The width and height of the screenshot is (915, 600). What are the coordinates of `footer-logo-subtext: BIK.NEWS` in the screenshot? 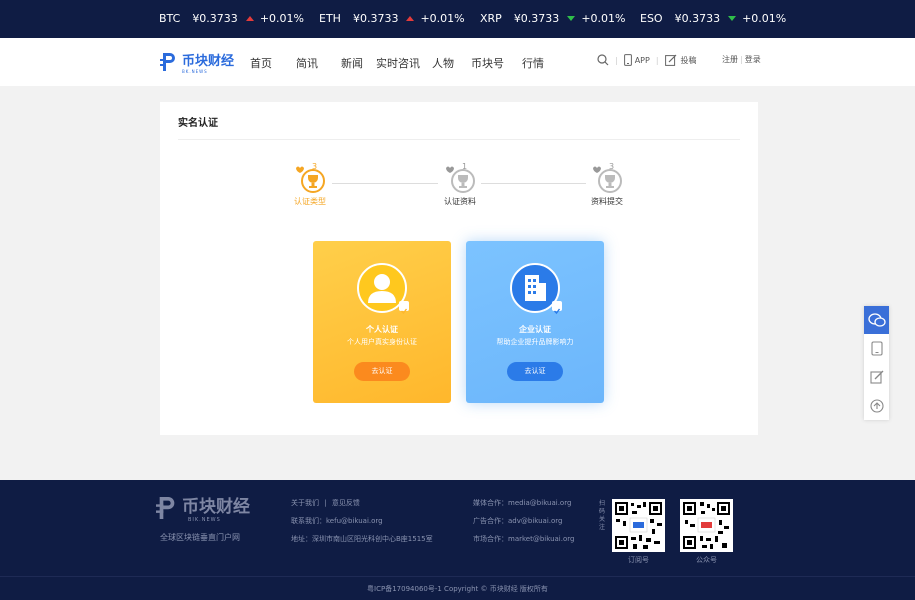 It's located at (204, 520).